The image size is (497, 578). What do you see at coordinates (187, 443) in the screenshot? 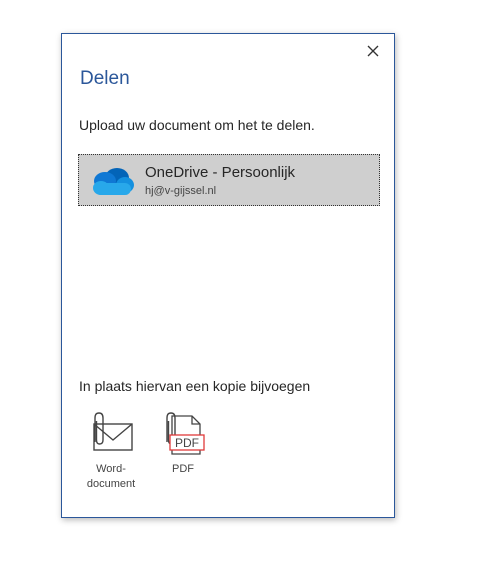
I see `pdf-icon-text: PDF` at bounding box center [187, 443].